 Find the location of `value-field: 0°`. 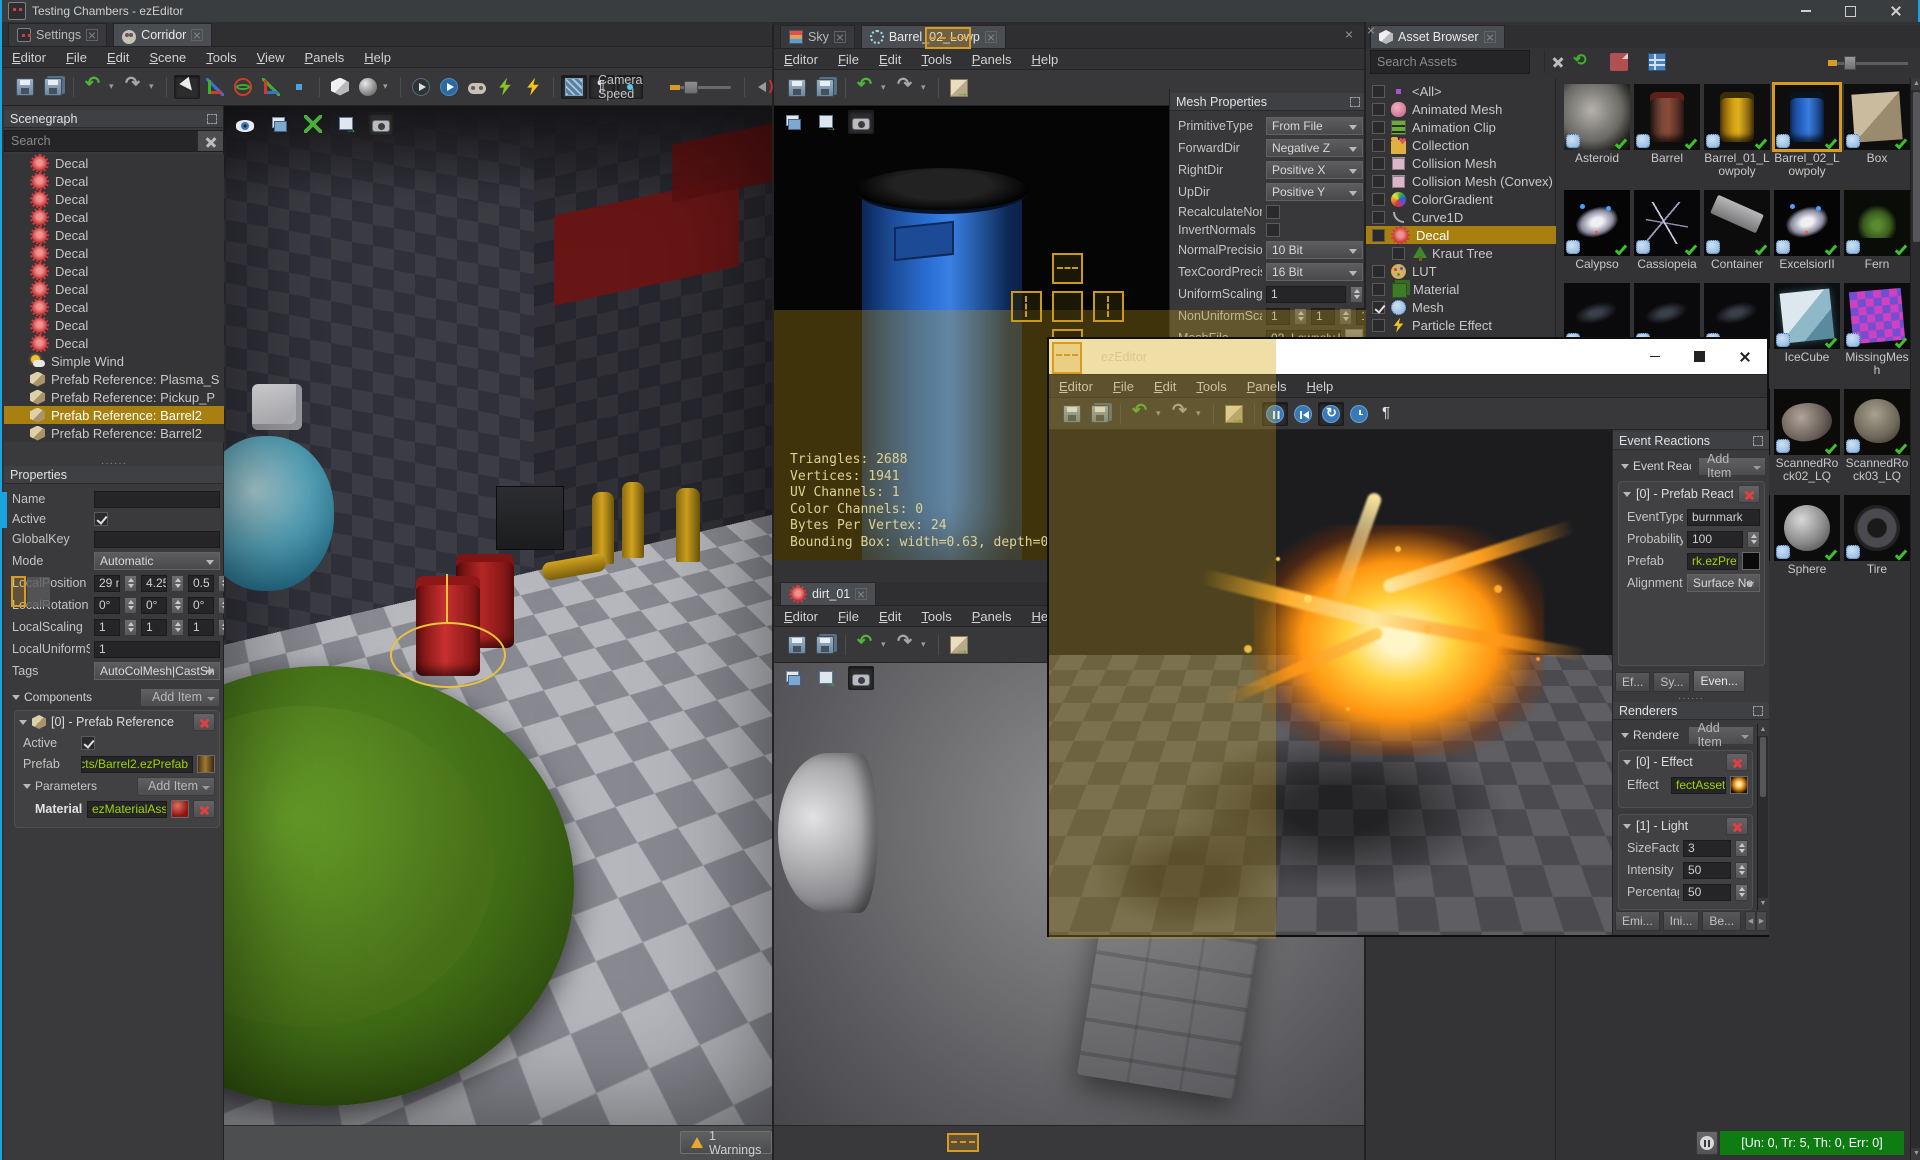

value-field: 0° is located at coordinates (107, 605).